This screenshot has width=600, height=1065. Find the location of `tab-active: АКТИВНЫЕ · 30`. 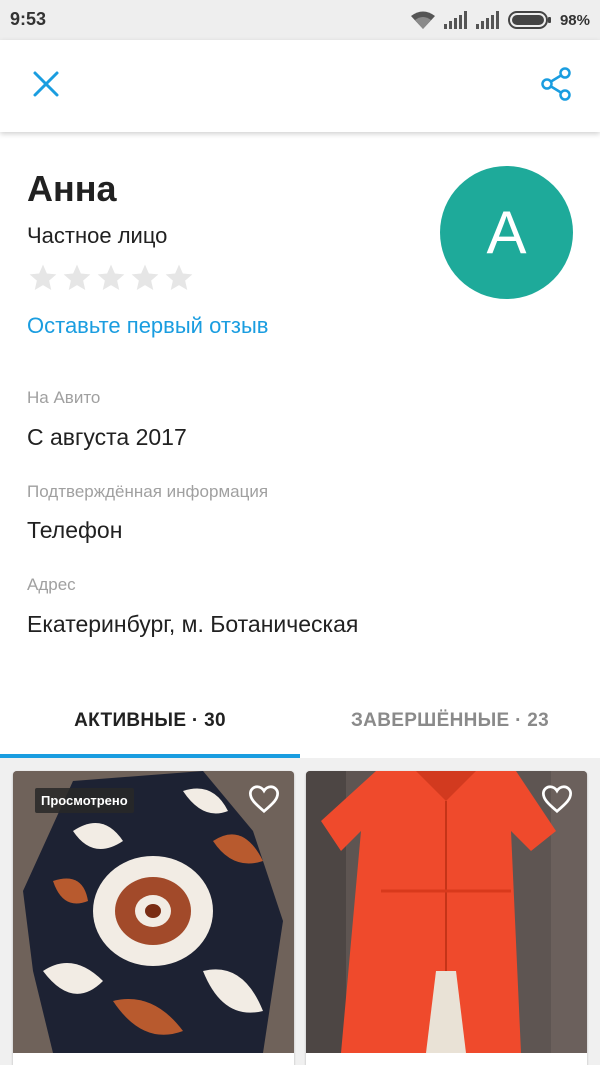

tab-active: АКТИВНЫЕ · 30 is located at coordinates (150, 721).